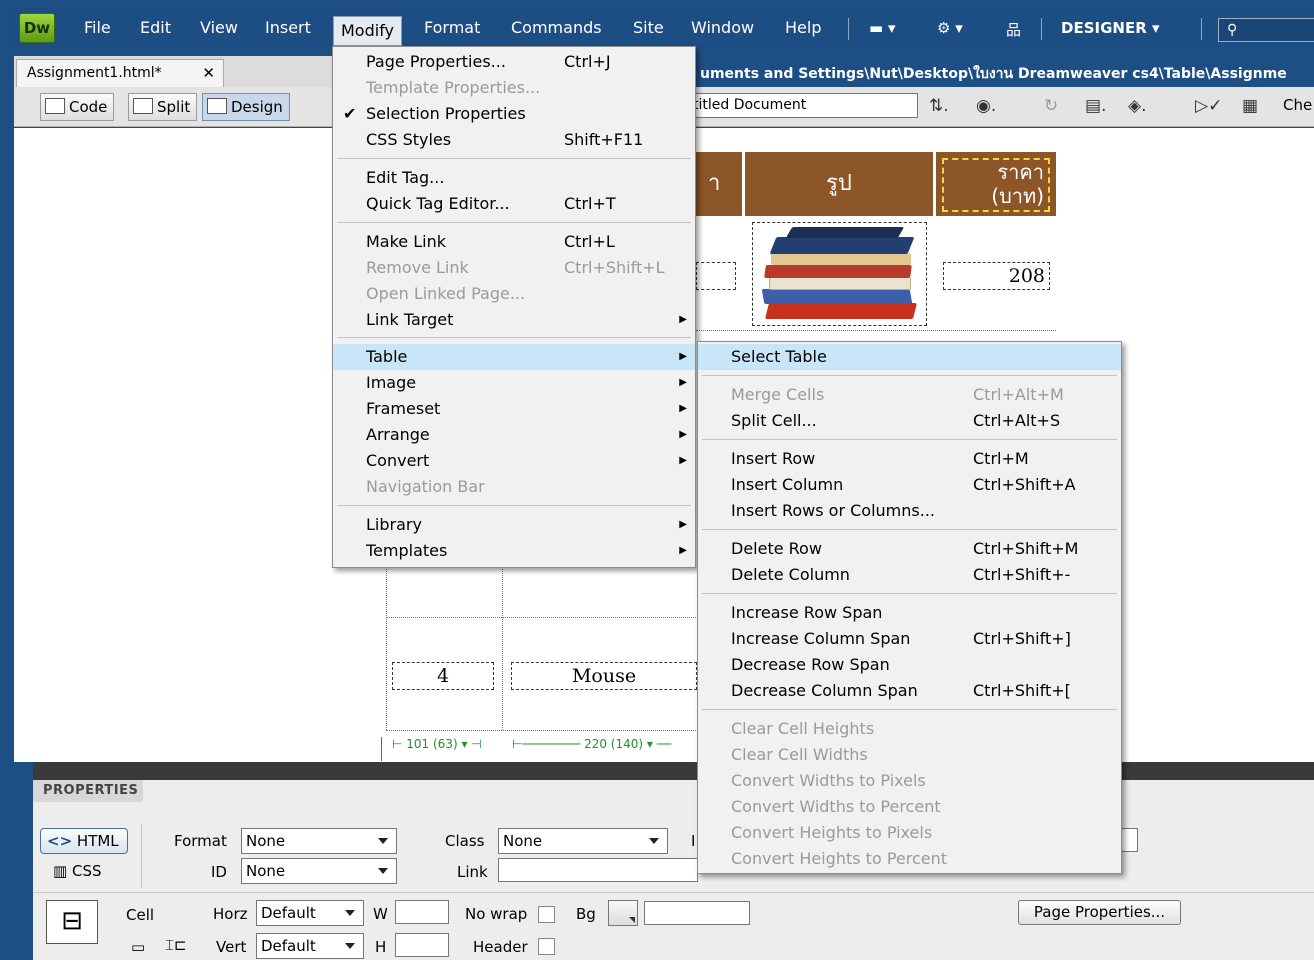  Describe the element at coordinates (1110, 28) in the screenshot. I see `workspace-switcher: DESIGNER ▾` at that location.